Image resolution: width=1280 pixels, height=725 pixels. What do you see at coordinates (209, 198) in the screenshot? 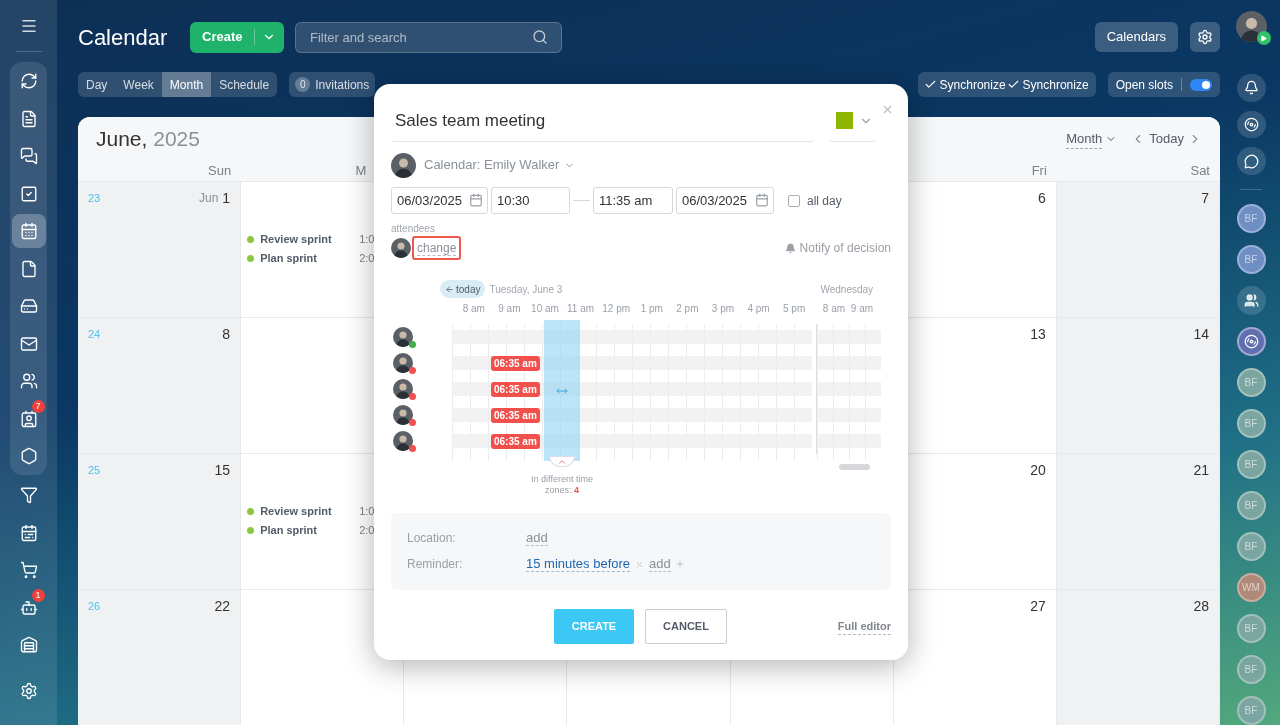
I see `month-label: Jun` at bounding box center [209, 198].